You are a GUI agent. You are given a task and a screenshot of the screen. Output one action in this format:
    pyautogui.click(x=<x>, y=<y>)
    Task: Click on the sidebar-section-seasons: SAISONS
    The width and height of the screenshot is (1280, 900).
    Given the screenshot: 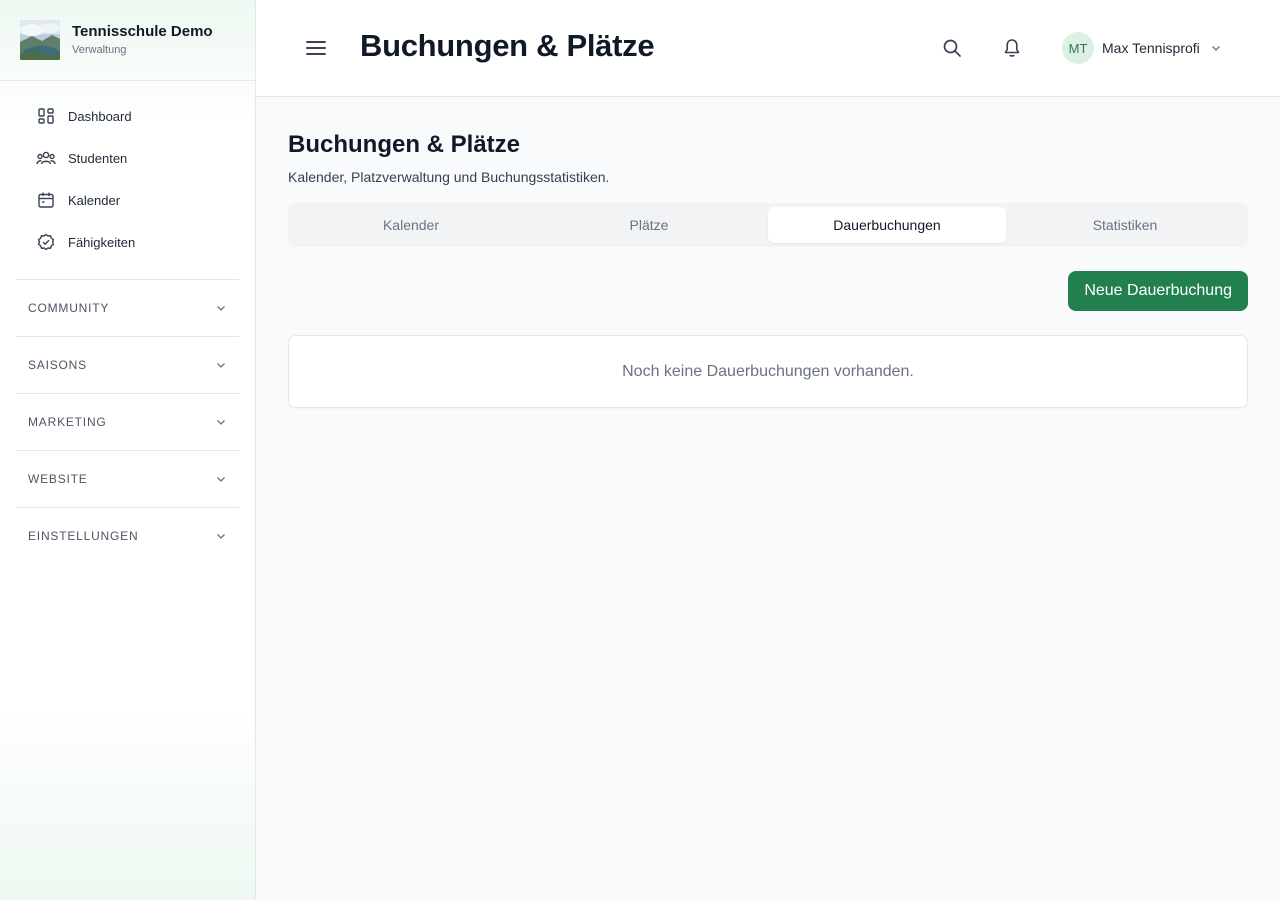 What is the action you would take?
    pyautogui.click(x=127, y=364)
    